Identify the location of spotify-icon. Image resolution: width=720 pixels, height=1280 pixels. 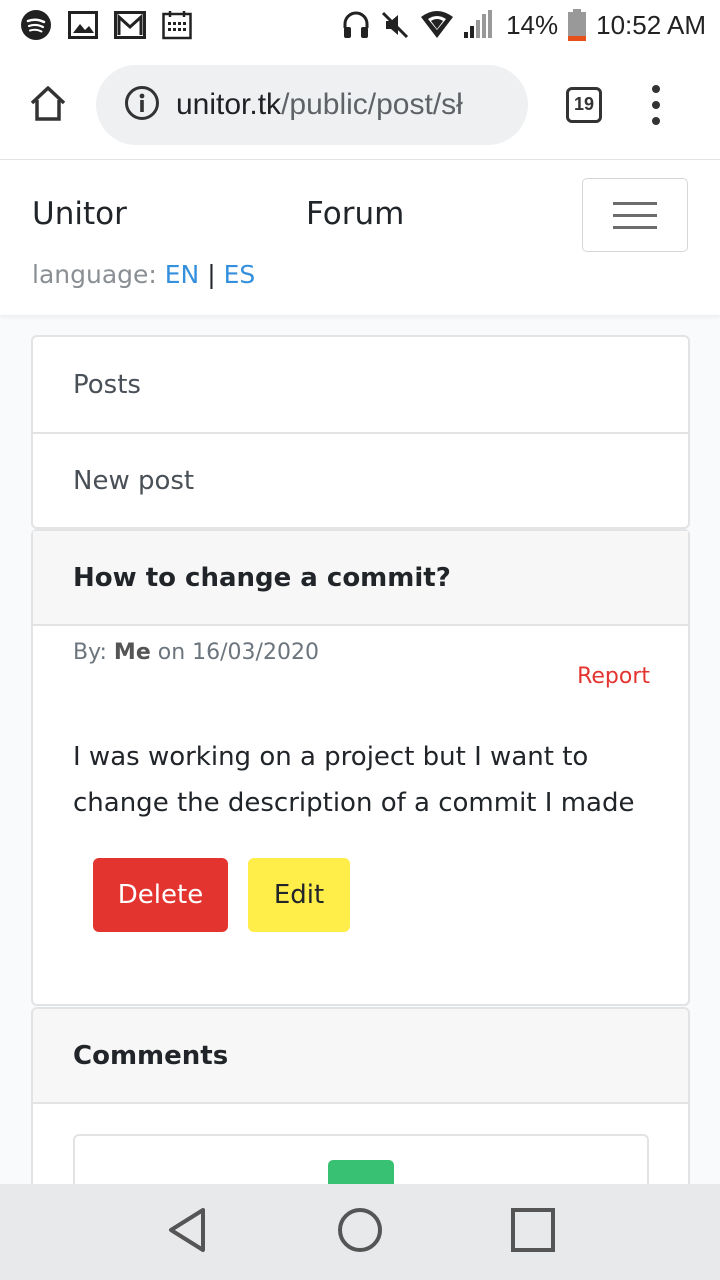
(36, 25).